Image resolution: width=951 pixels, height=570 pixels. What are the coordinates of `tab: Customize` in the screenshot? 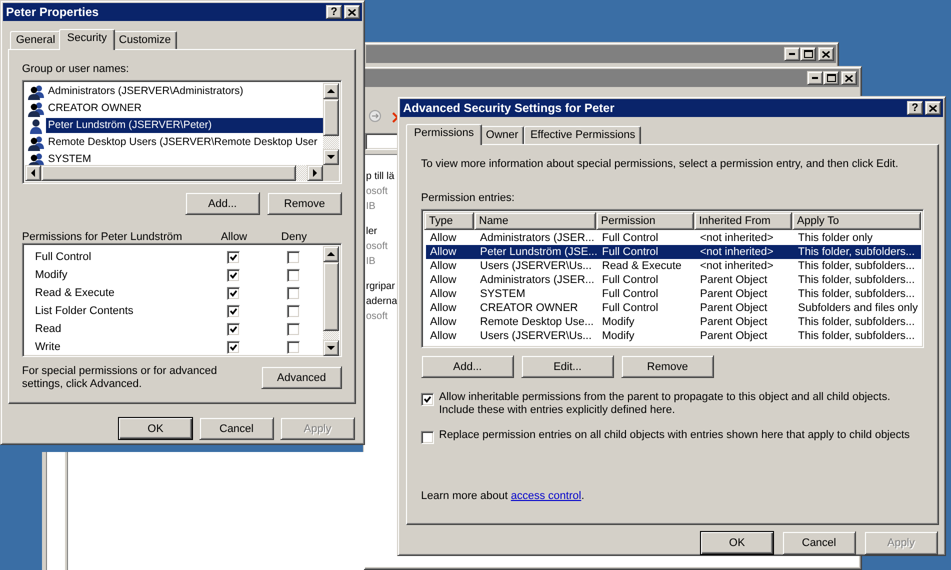 It's located at (144, 40).